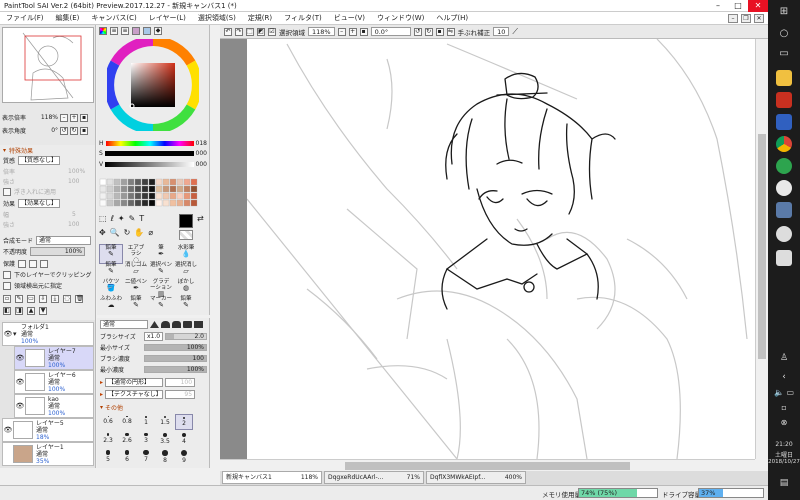  Describe the element at coordinates (112, 218) in the screenshot. I see `lasso-icon: ℓ` at that location.